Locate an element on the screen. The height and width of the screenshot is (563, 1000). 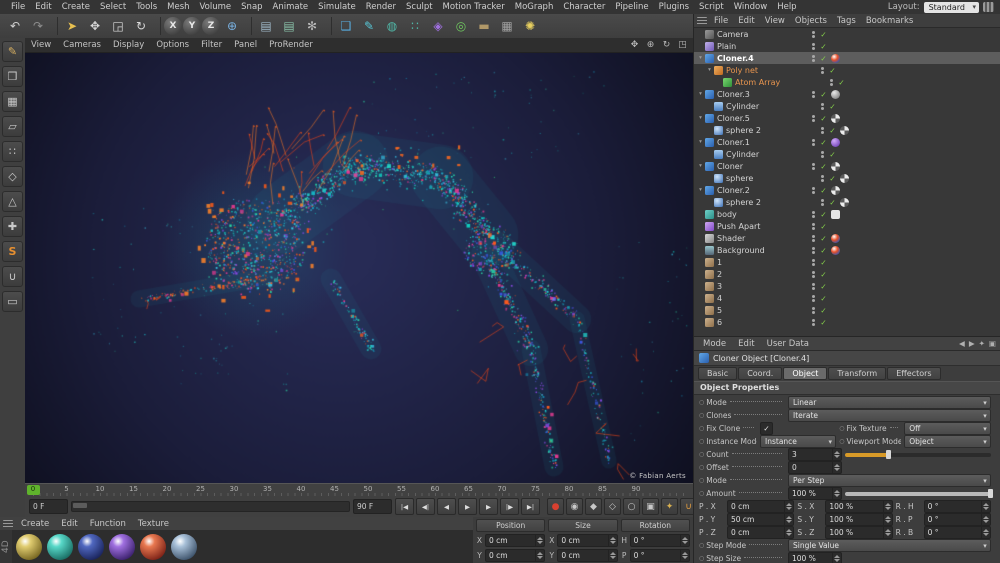
snap-icon: S is located at coordinates (12, 251).